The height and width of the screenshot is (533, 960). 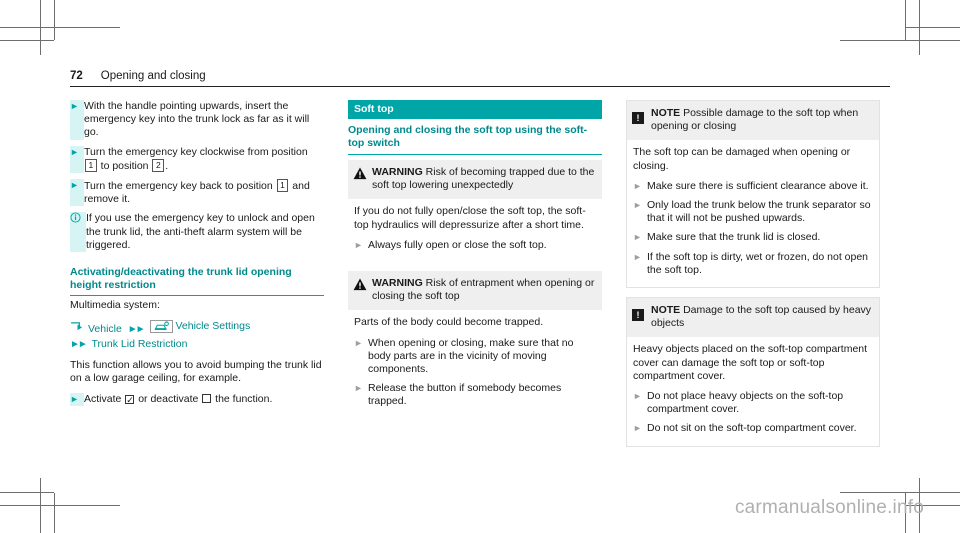 I want to click on info-circle-icon, so click(x=78, y=232).